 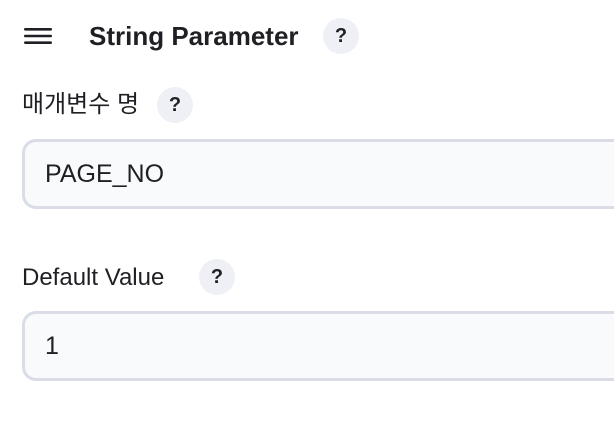 I want to click on parameter-name-label: 매개변수 명, so click(x=81, y=104).